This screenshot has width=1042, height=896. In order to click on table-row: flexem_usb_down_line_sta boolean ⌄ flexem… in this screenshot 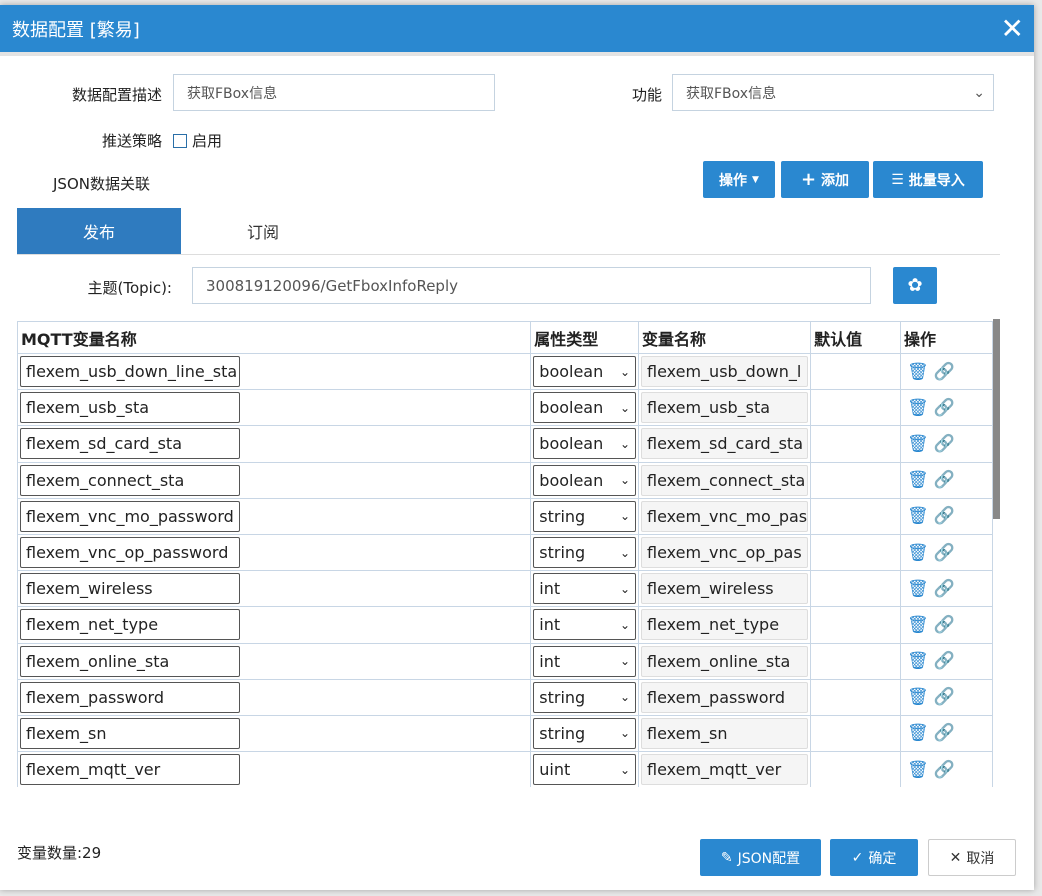, I will do `click(505, 371)`.